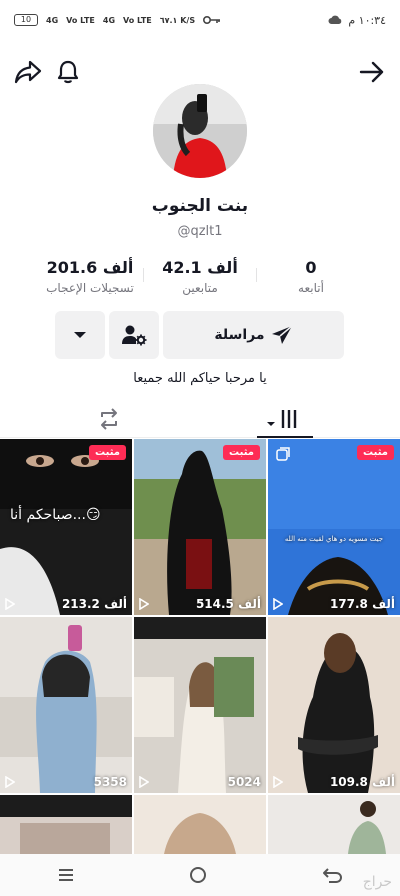 Image resolution: width=400 pixels, height=896 pixels. I want to click on video-thumbnail: مثبت 514.5 ألف, so click(200, 527).